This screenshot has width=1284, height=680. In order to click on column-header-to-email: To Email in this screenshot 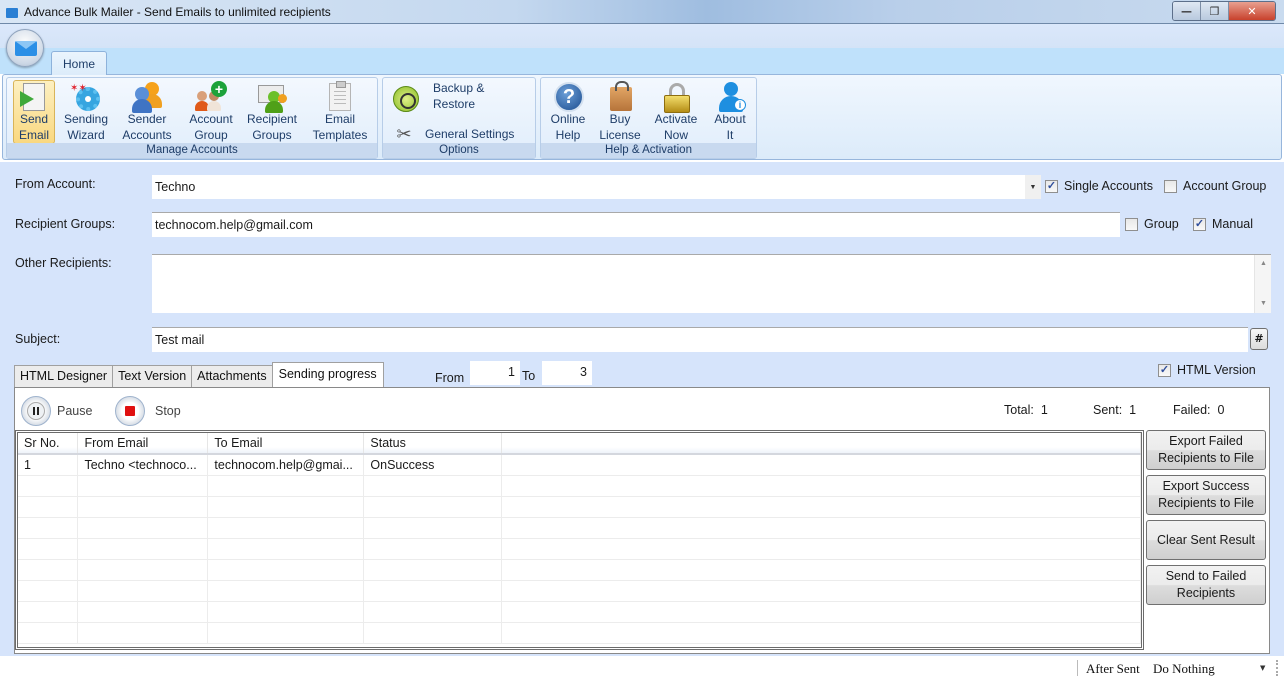, I will do `click(286, 444)`.